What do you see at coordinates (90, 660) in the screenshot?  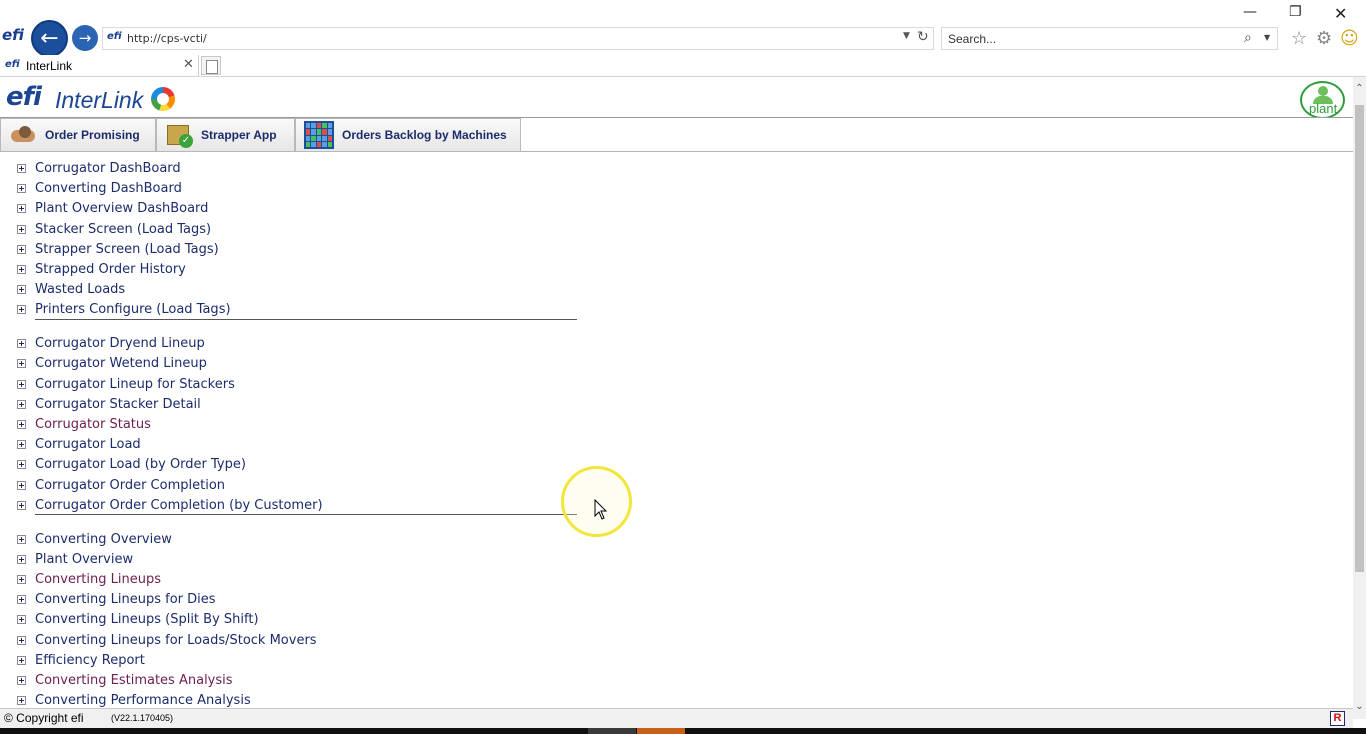 I see `menu-link: Efficiency Report` at bounding box center [90, 660].